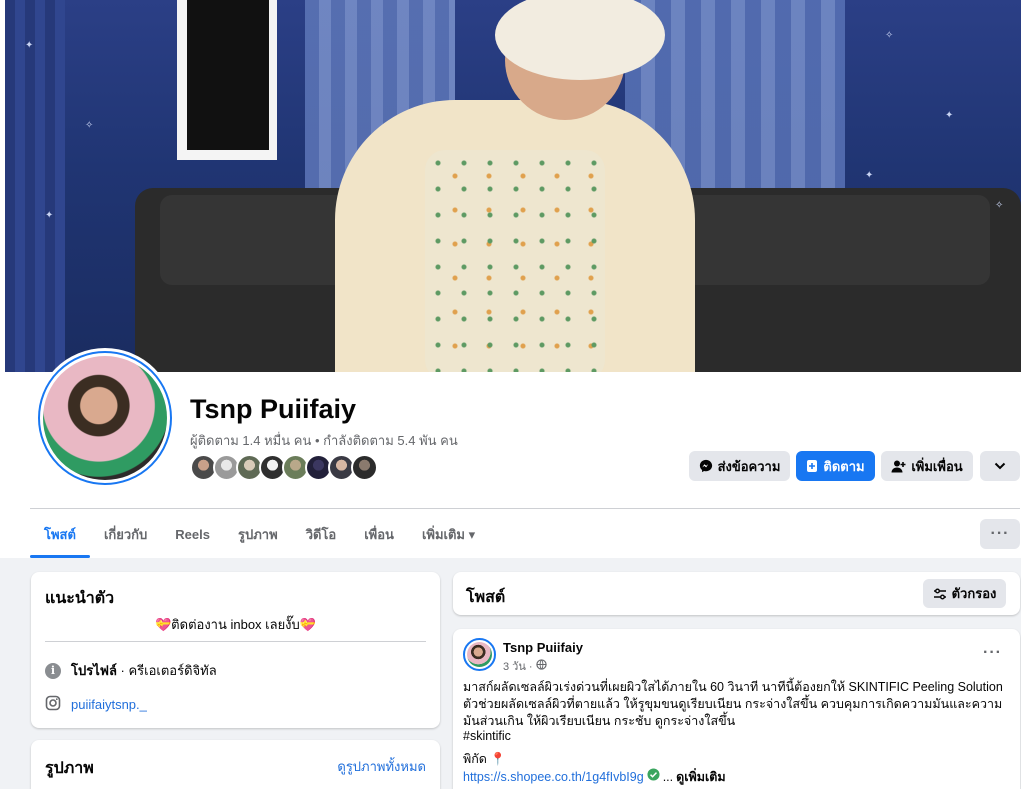  I want to click on check-icon, so click(653, 777).